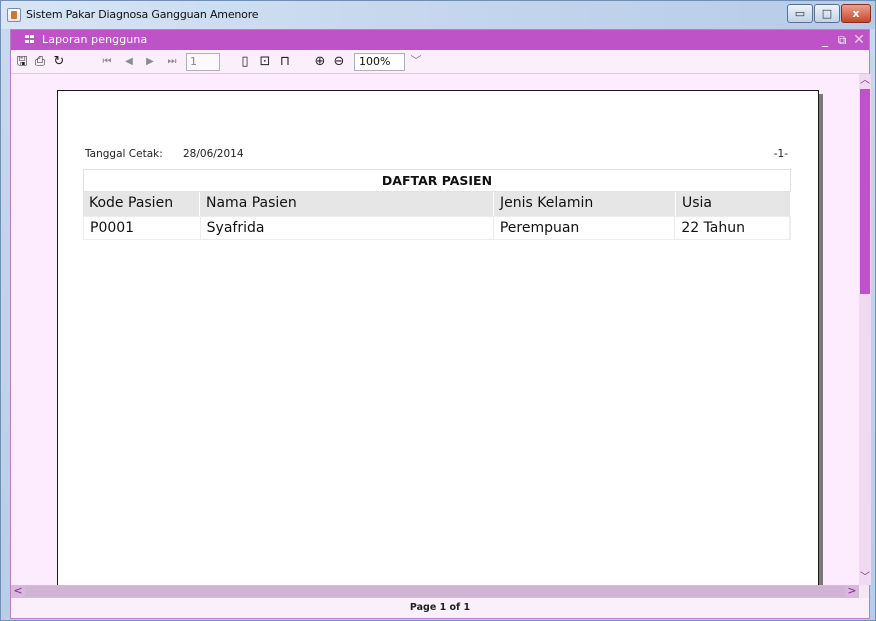 The height and width of the screenshot is (621, 876). I want to click on frame-close-button: ✕, so click(859, 40).